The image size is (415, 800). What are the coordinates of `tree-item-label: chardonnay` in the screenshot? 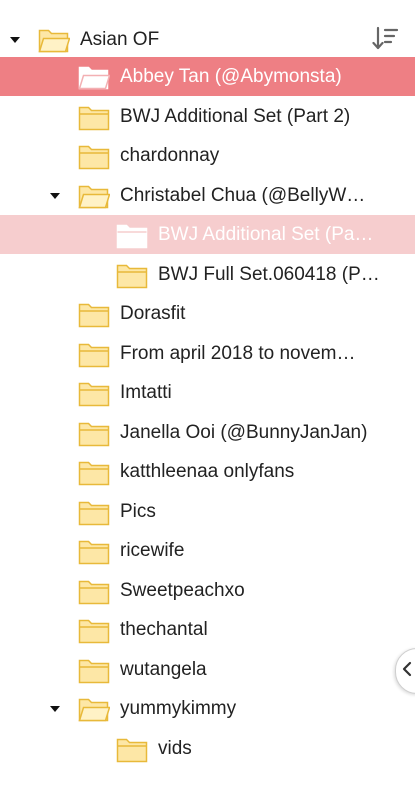 It's located at (170, 155).